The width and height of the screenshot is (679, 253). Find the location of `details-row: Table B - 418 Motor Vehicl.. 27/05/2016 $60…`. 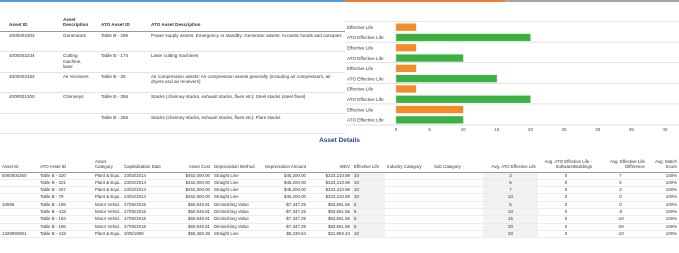

details-row: Table B - 418 Motor Vehicl.. 27/05/2016 $60… is located at coordinates (339, 212).